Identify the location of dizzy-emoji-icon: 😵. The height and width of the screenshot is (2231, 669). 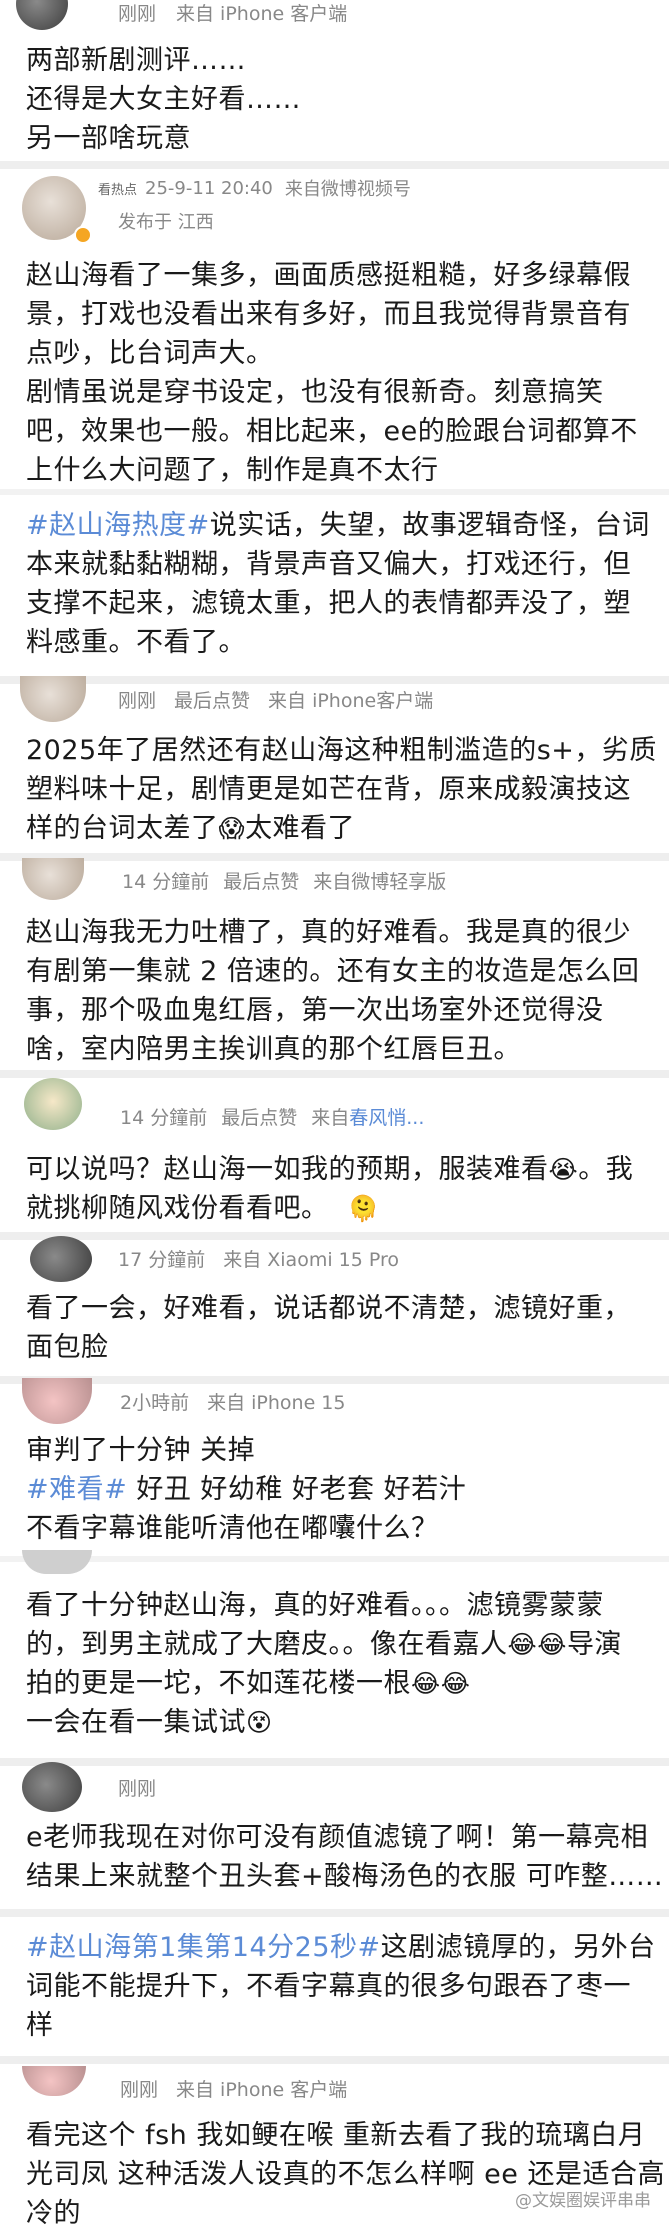
(259, 1722).